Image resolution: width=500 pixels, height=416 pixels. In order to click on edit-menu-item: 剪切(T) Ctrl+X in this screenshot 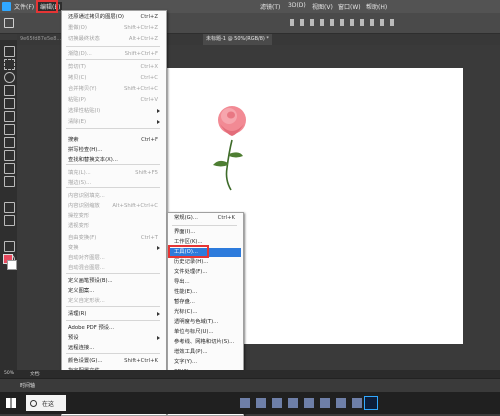, I will do `click(113, 67)`.